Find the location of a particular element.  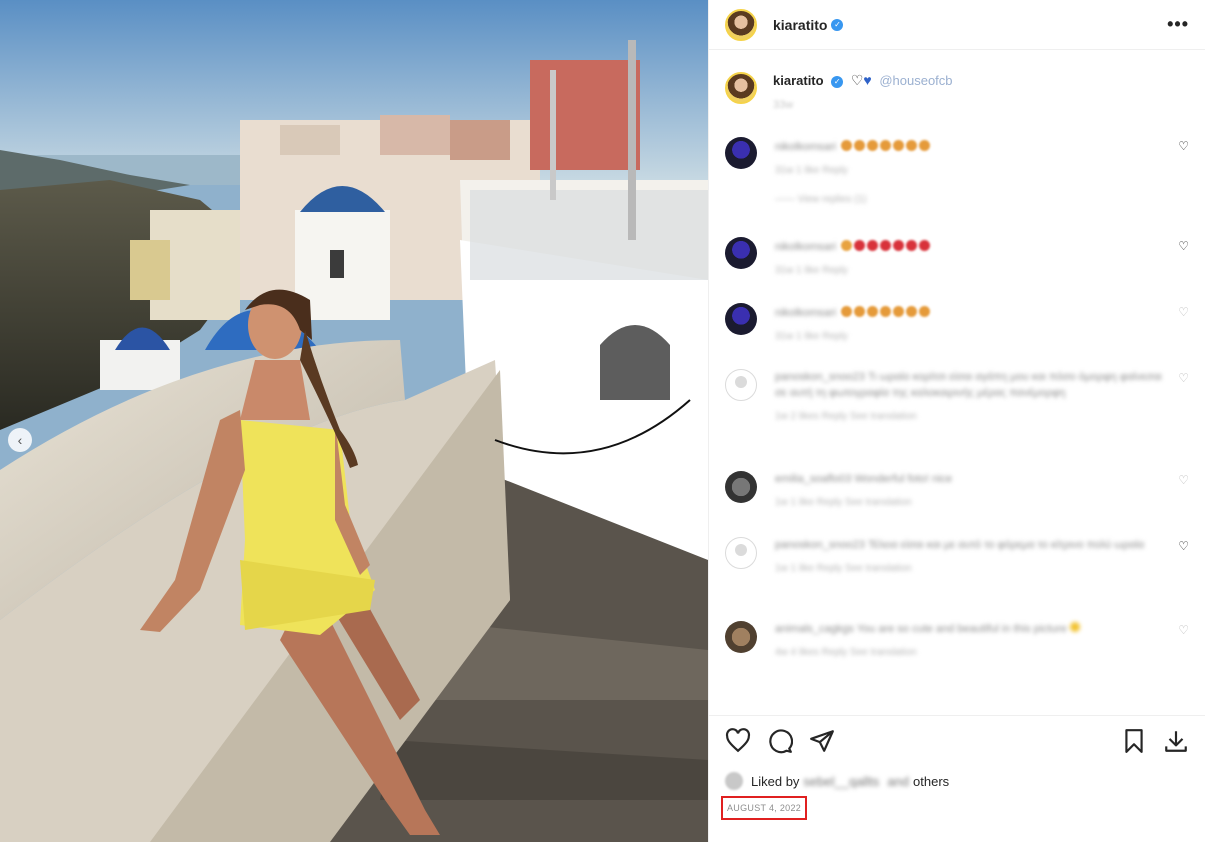

caption-mention-link: @houseofcb is located at coordinates (915, 80).